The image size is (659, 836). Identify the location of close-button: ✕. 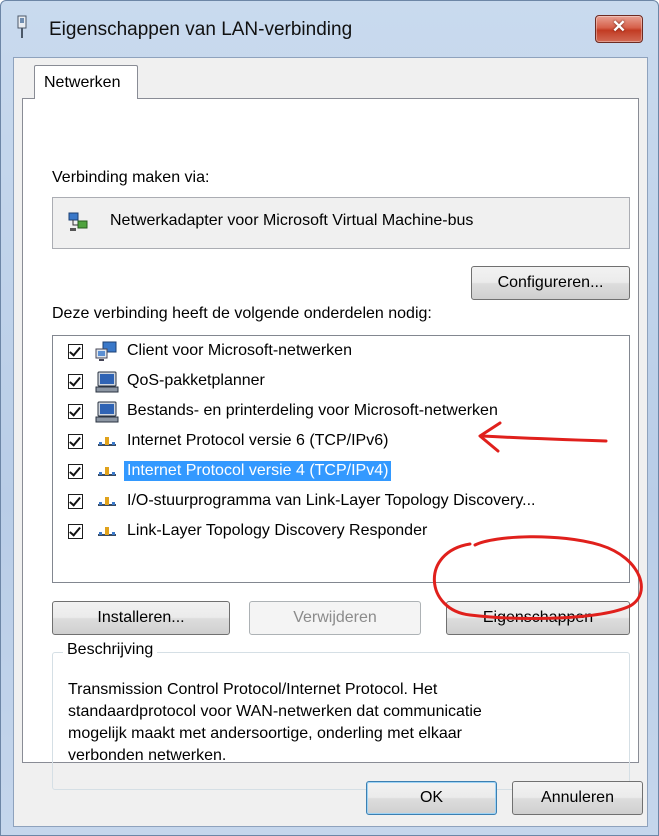
(619, 29).